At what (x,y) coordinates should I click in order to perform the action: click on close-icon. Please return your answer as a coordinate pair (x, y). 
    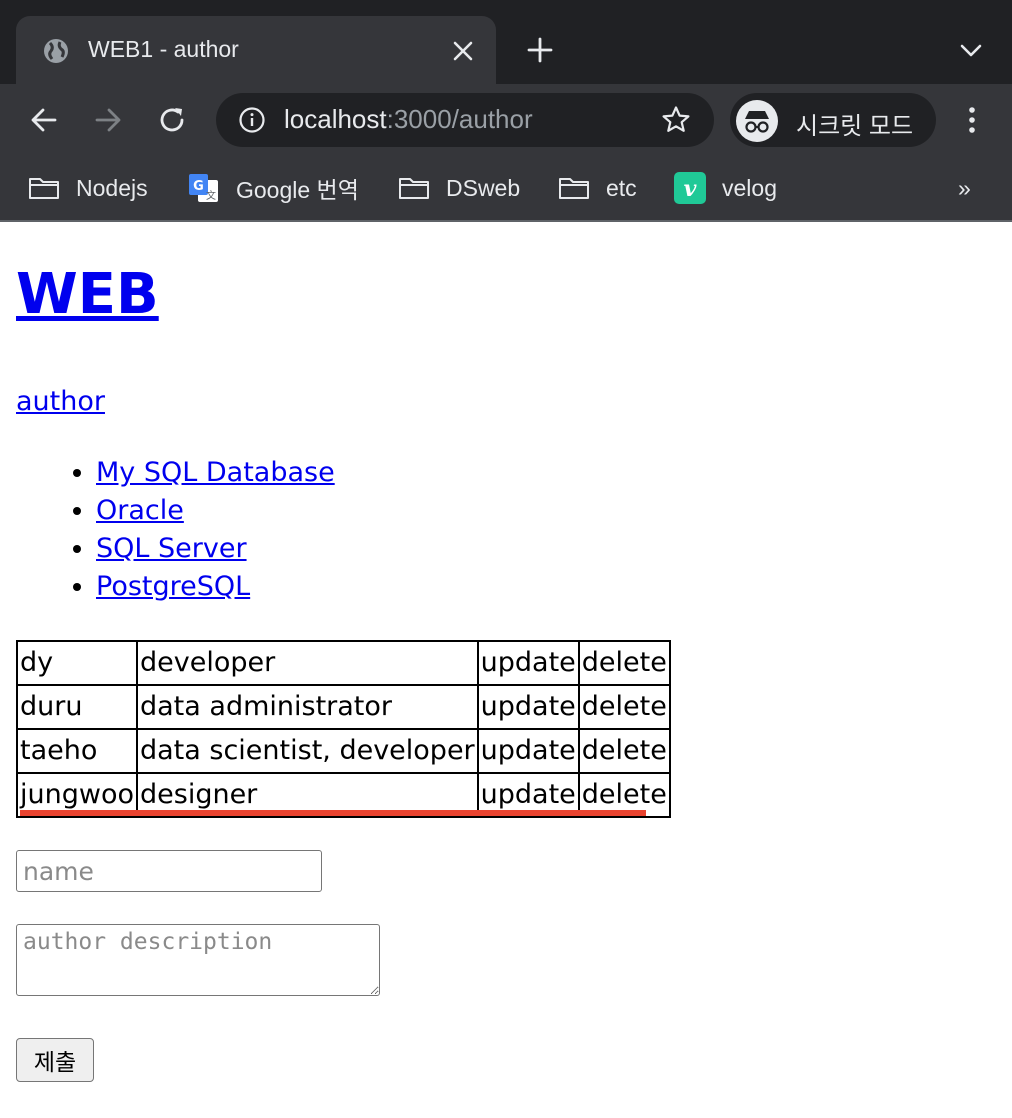
    Looking at the image, I should click on (463, 51).